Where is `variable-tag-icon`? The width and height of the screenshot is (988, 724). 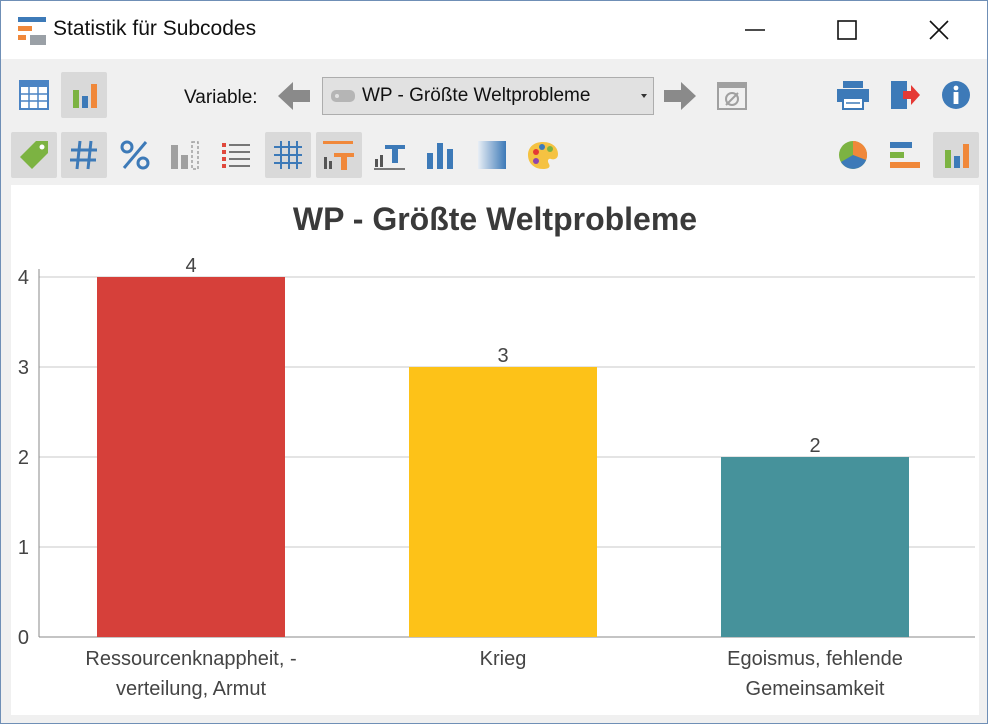 variable-tag-icon is located at coordinates (343, 96).